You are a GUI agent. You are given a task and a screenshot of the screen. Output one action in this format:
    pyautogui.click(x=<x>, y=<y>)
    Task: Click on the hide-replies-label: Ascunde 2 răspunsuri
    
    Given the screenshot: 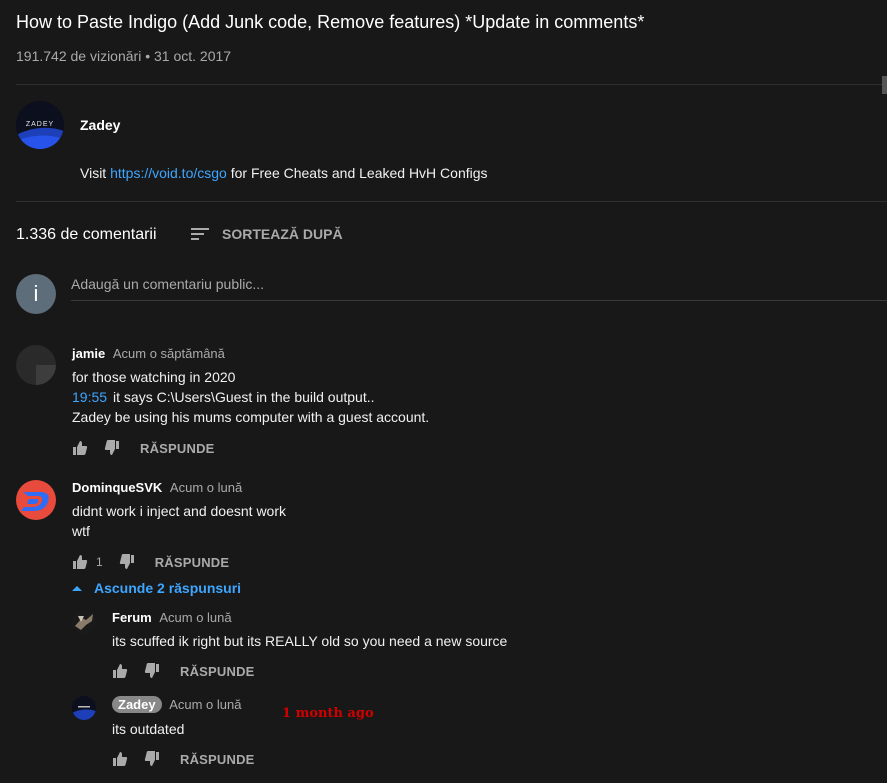 What is the action you would take?
    pyautogui.click(x=168, y=588)
    